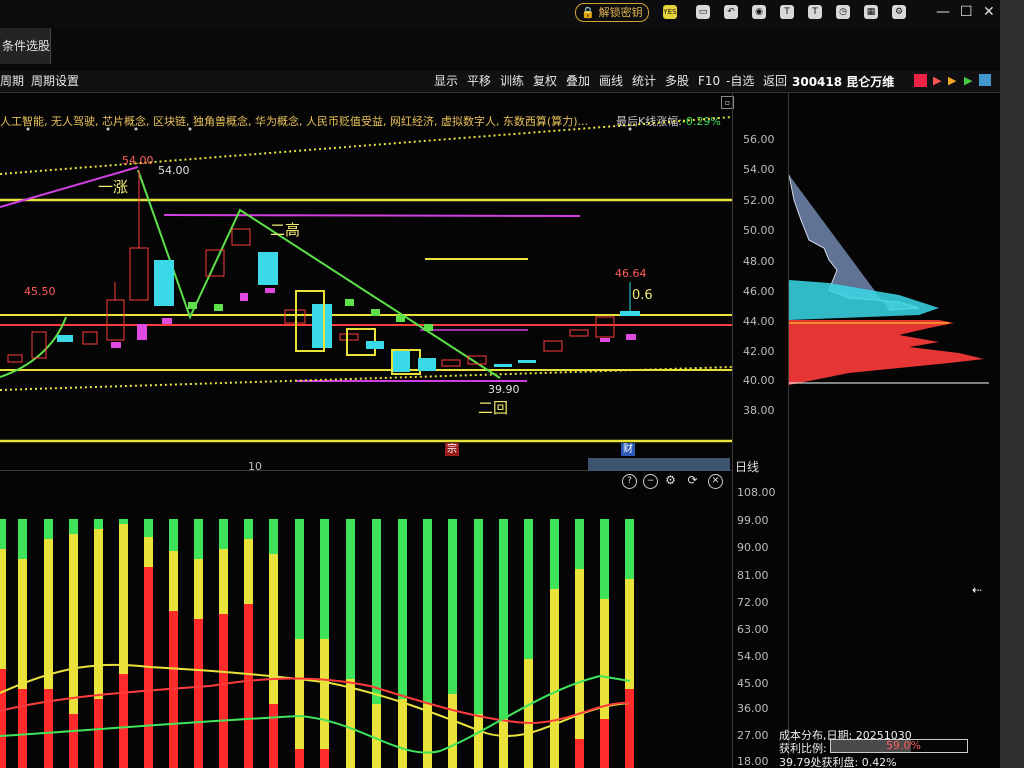 The width and height of the screenshot is (1024, 768). I want to click on unlock-key-label: 解锁密钥, so click(620, 12).